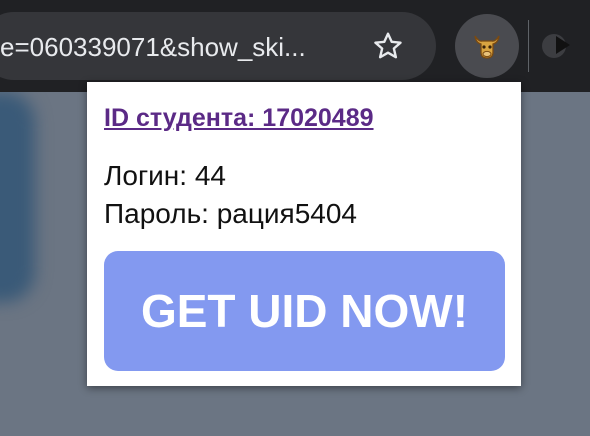  Describe the element at coordinates (239, 118) in the screenshot. I see `student-id-link: ID студента: 17020489` at that location.